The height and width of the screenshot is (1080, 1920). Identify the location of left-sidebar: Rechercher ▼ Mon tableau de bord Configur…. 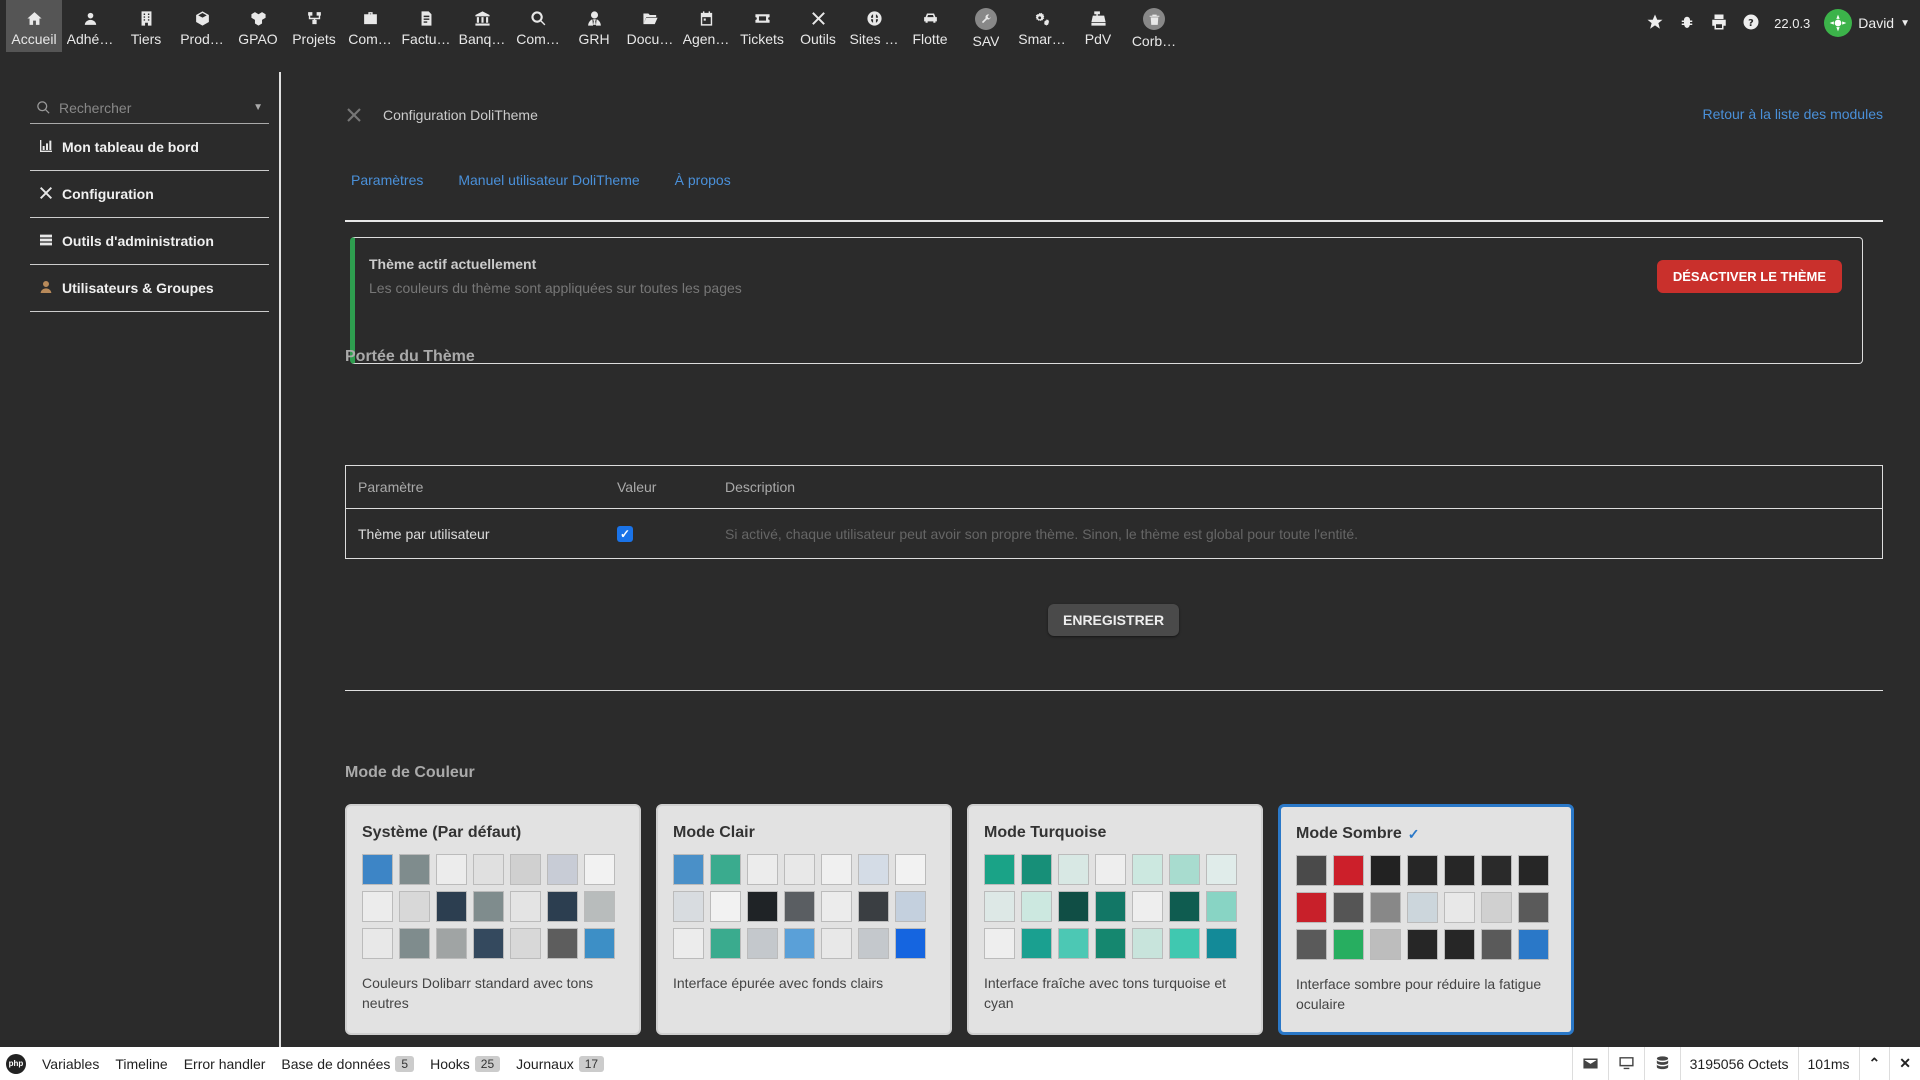
(150, 559).